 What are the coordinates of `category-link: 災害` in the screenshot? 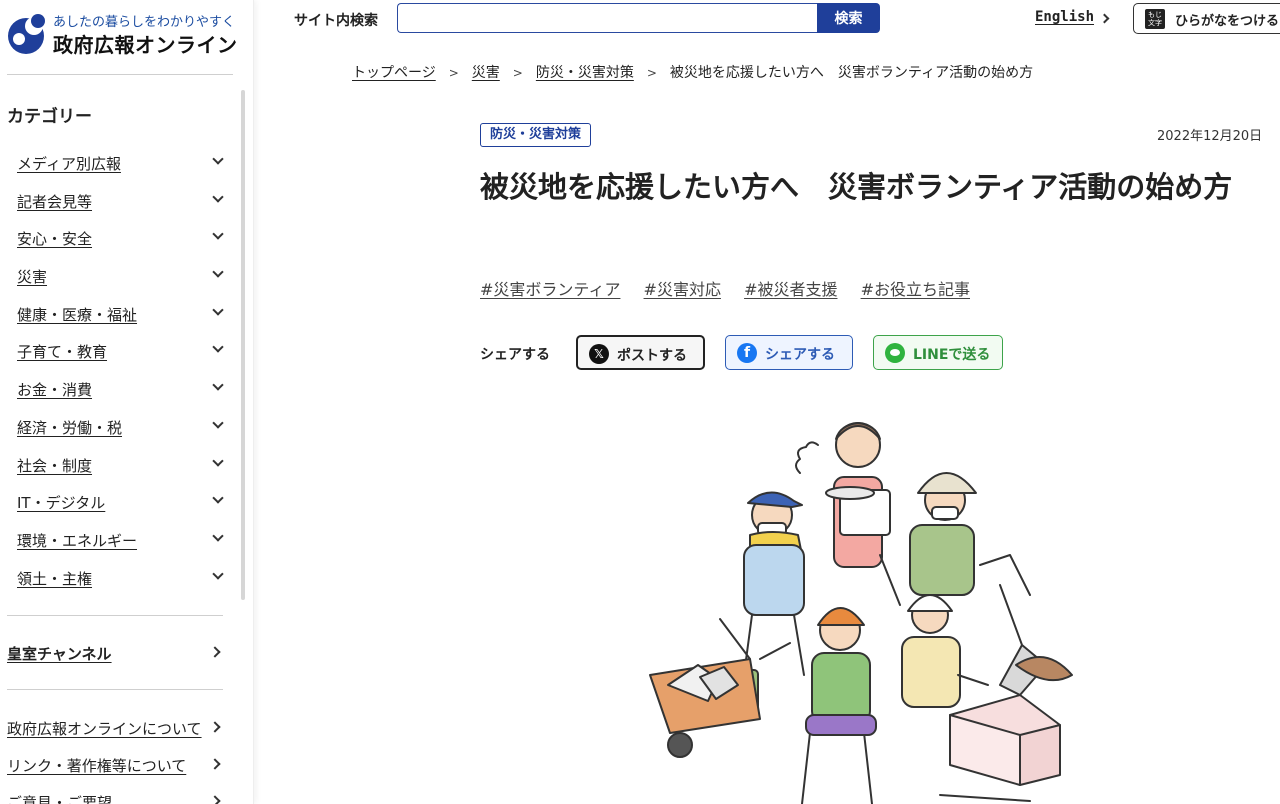 It's located at (32, 276).